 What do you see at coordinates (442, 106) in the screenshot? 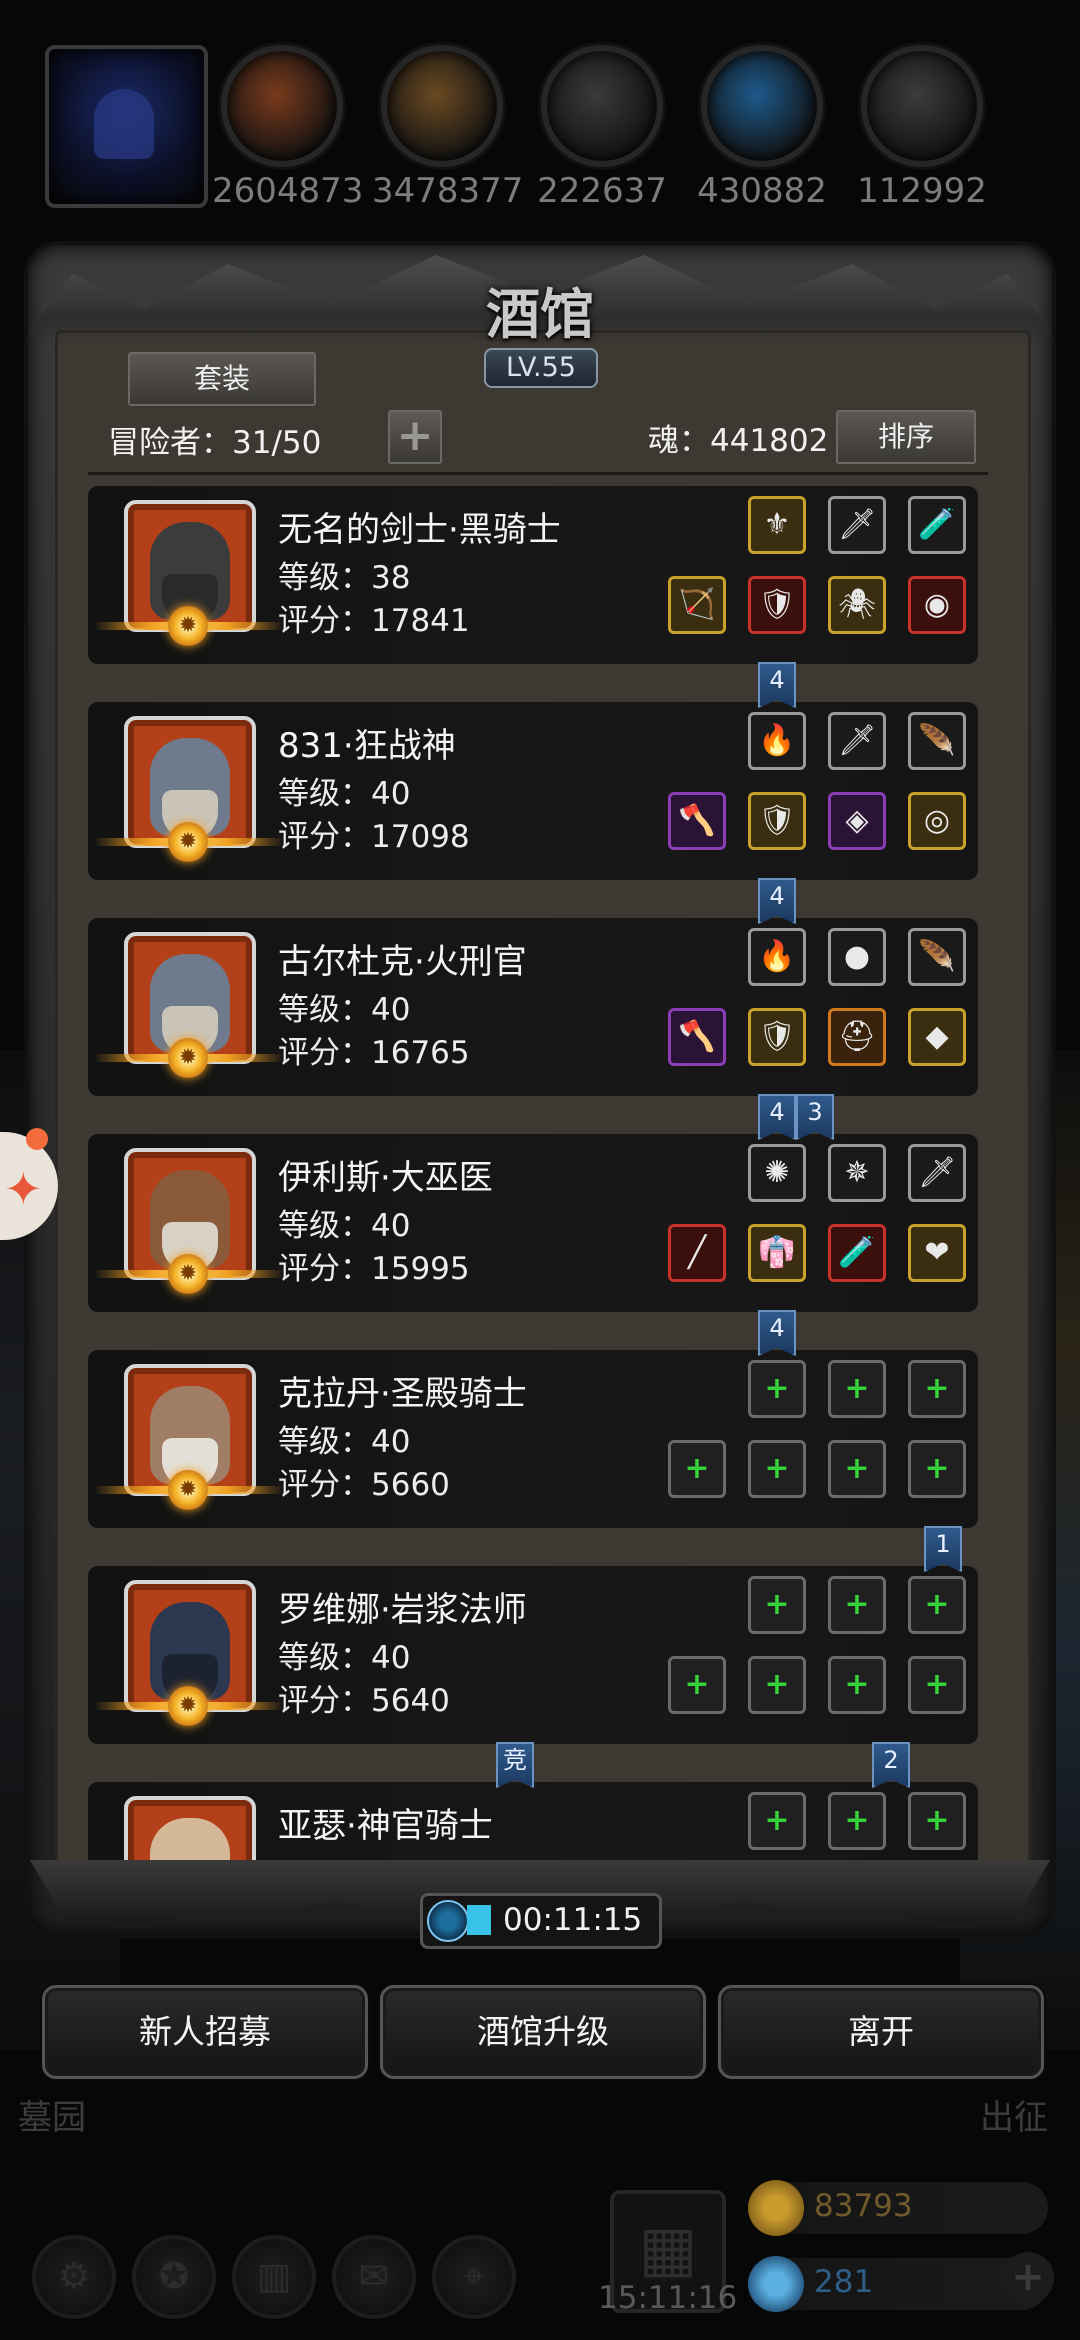
I see `wood-icon` at bounding box center [442, 106].